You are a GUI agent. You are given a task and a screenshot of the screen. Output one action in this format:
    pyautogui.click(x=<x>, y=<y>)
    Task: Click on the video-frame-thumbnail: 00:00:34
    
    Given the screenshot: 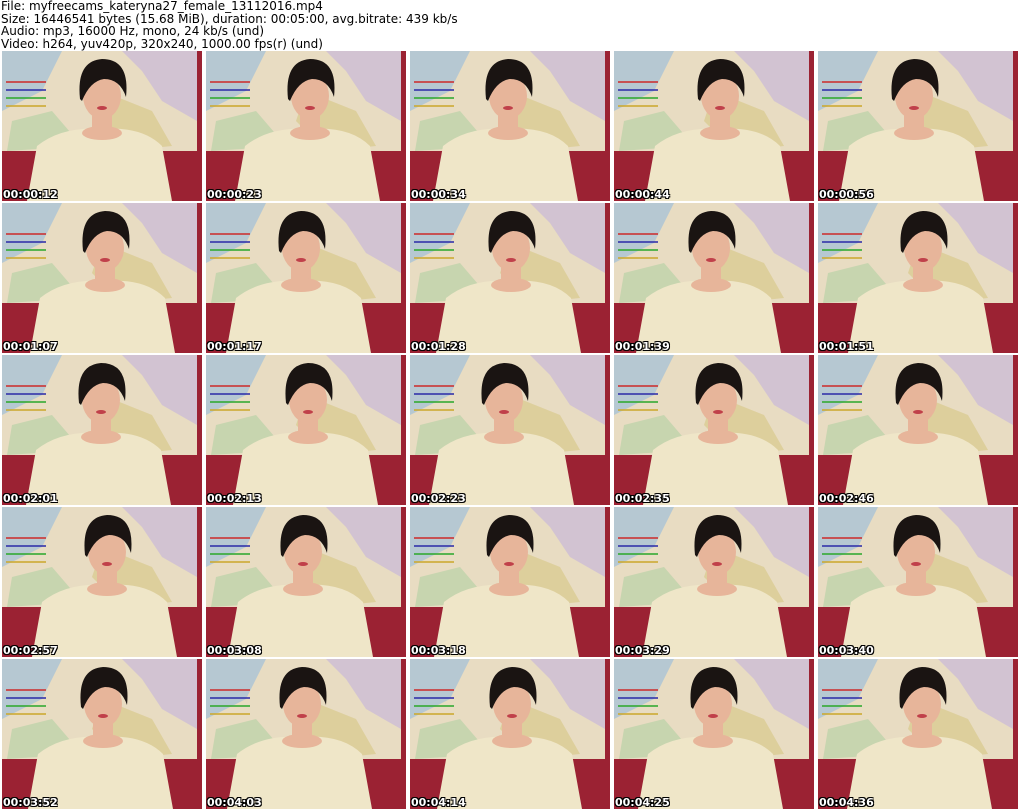 What is the action you would take?
    pyautogui.click(x=510, y=126)
    